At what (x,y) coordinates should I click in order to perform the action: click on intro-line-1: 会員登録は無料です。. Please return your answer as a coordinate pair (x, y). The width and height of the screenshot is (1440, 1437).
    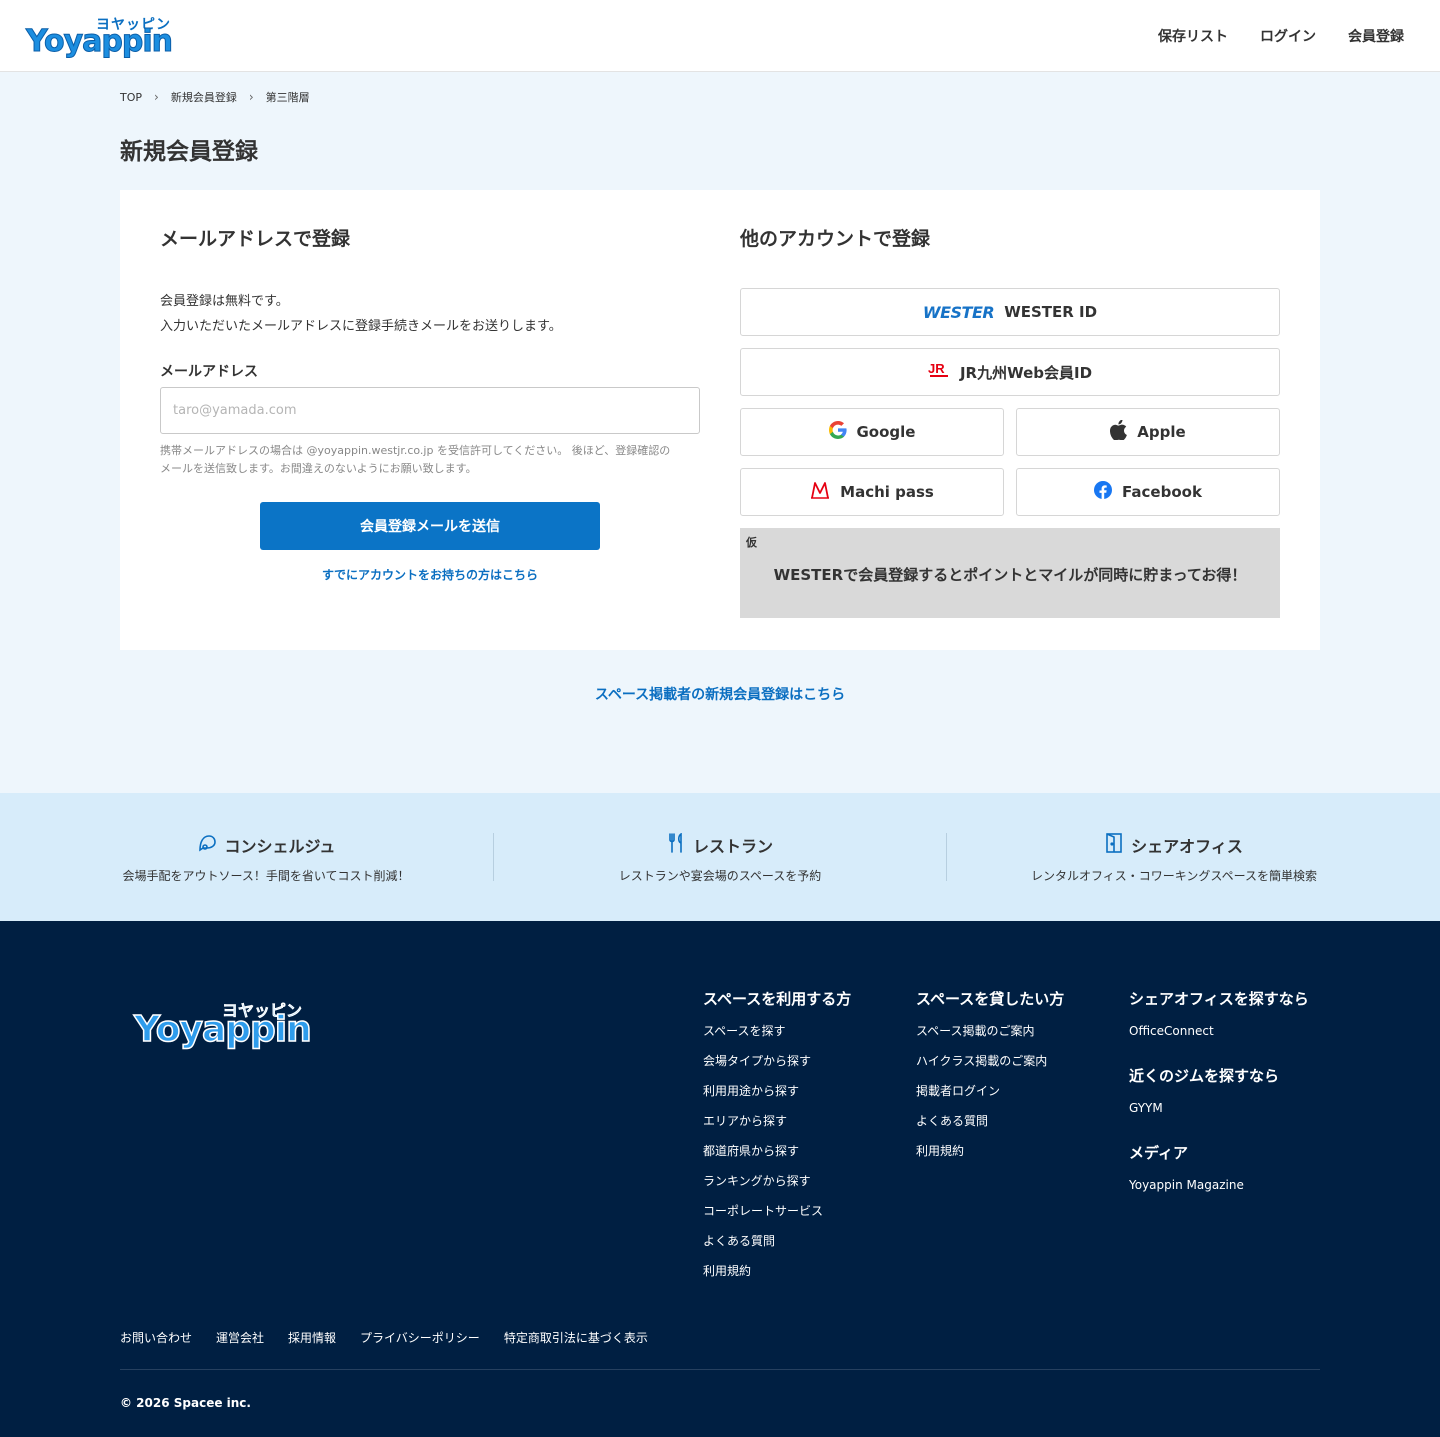
    Looking at the image, I should click on (224, 301).